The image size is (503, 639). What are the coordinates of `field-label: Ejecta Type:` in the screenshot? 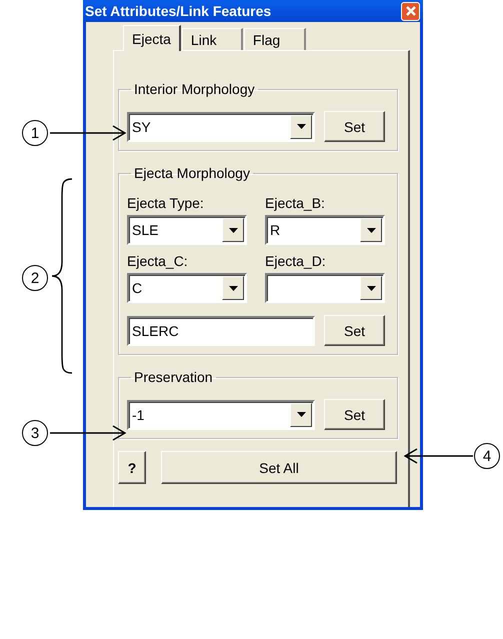 It's located at (166, 203).